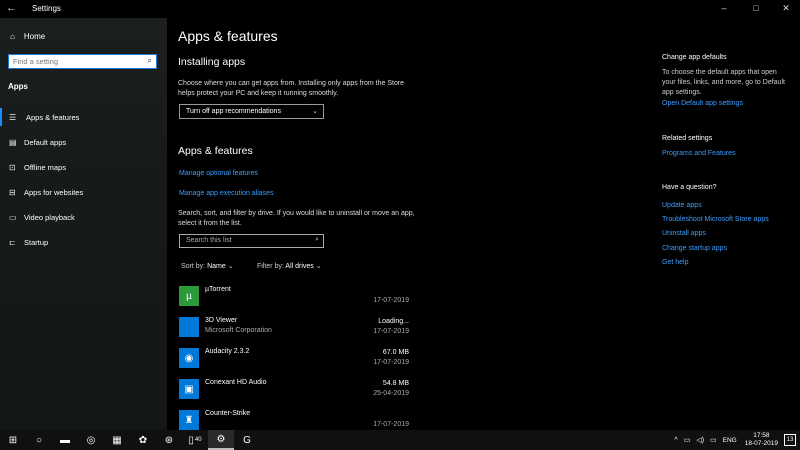  I want to click on app-icon: ✿, so click(143, 440).